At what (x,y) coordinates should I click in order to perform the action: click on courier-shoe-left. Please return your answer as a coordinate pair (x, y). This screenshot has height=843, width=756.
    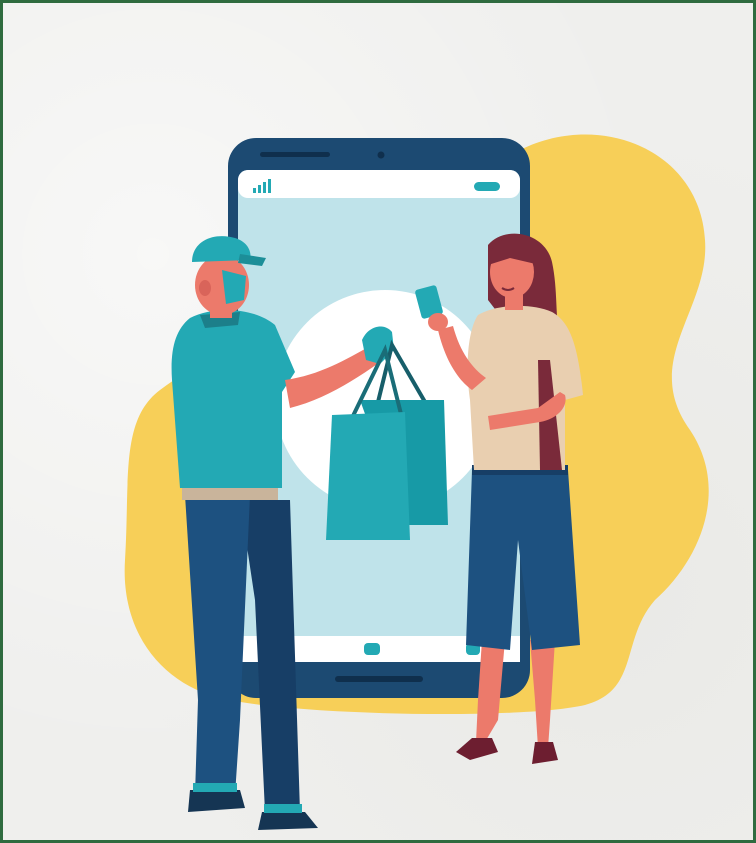
    Looking at the image, I should click on (216, 801).